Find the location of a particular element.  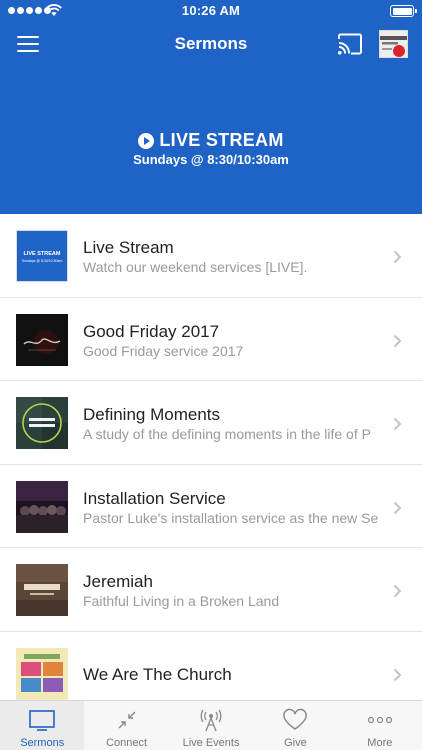

thumbnail-title: LIVE STREAM is located at coordinates (42, 254).